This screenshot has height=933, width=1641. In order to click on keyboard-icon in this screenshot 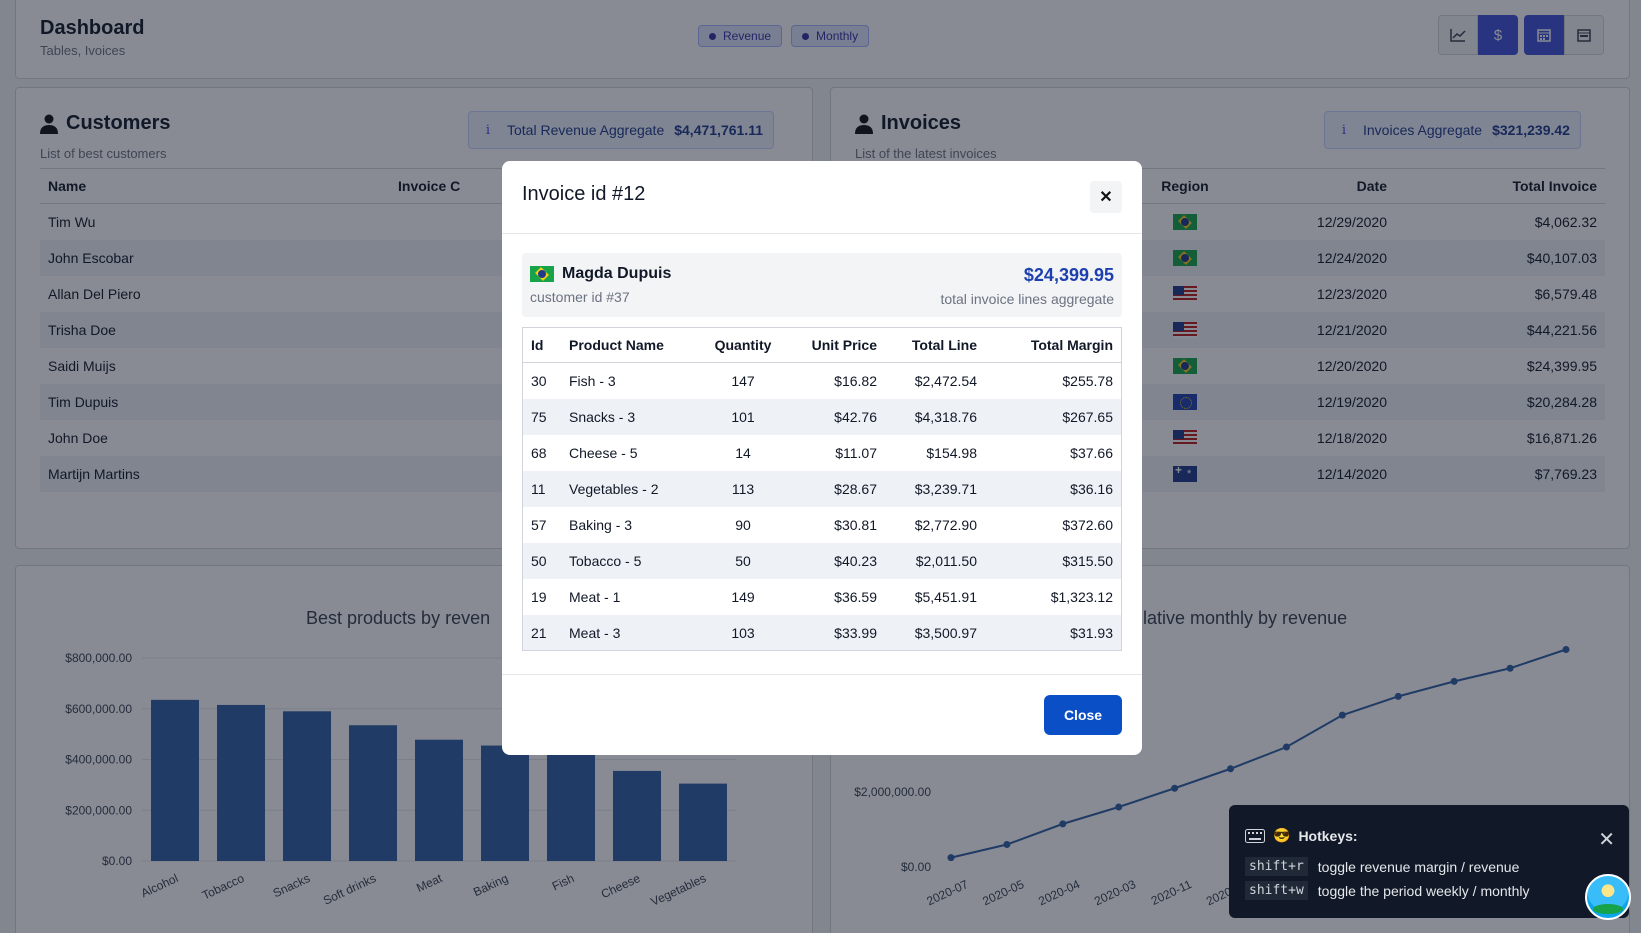, I will do `click(1255, 835)`.